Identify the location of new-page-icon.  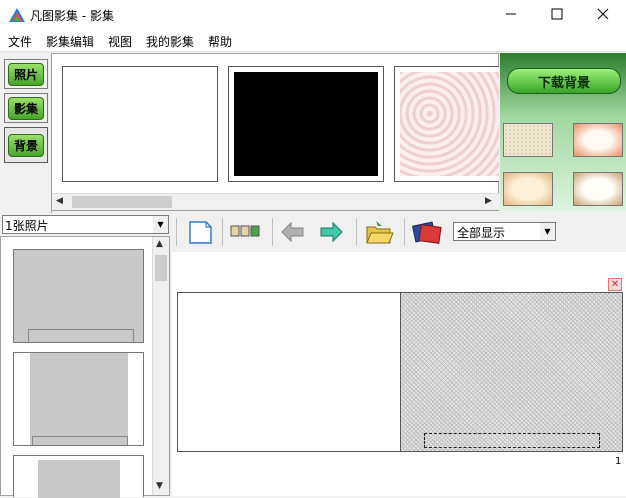
(200, 234).